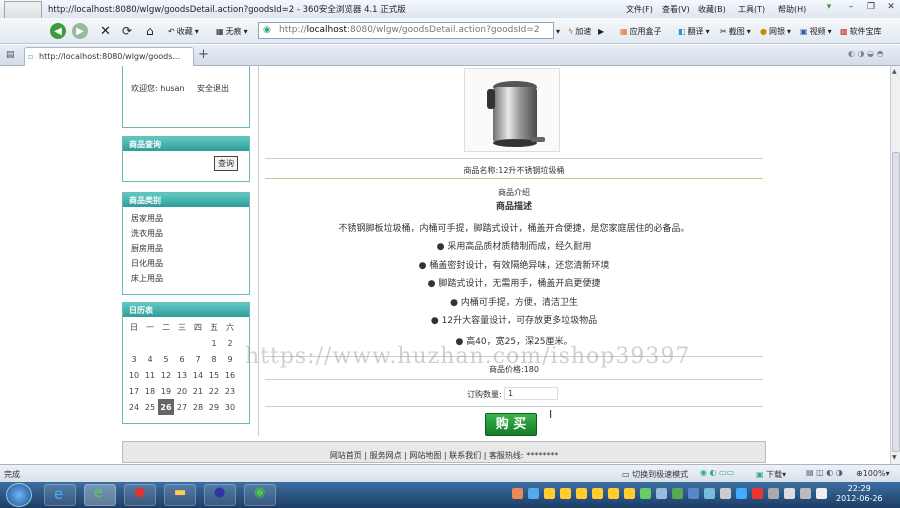 This screenshot has height=508, width=900. What do you see at coordinates (792, 9) in the screenshot?
I see `menu-help: 帮助(H)` at bounding box center [792, 9].